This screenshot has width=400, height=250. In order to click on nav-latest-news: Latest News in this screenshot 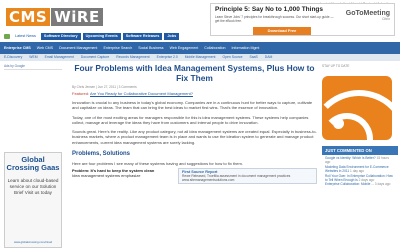, I will do `click(25, 36)`.